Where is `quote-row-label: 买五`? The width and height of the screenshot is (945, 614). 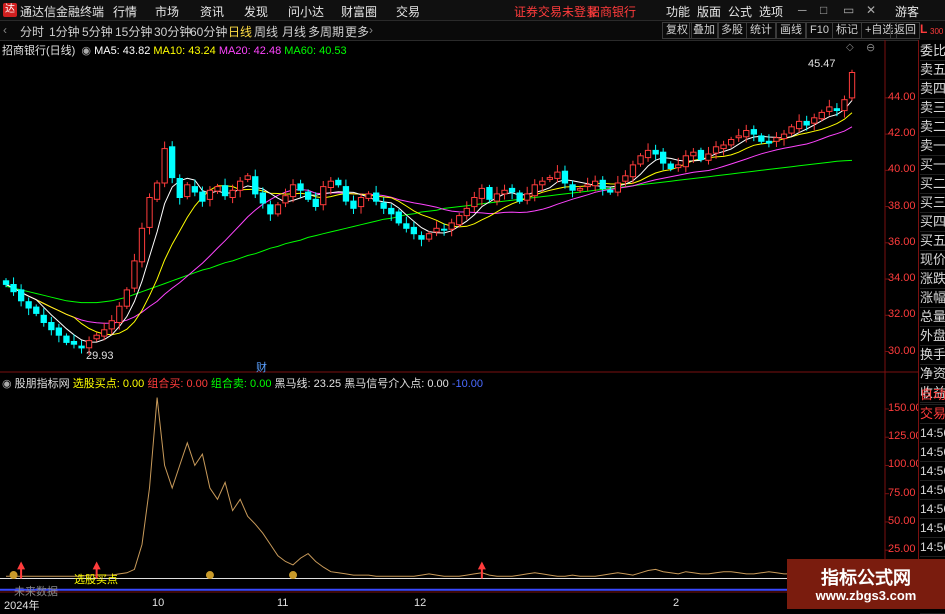 quote-row-label: 买五 is located at coordinates (932, 241).